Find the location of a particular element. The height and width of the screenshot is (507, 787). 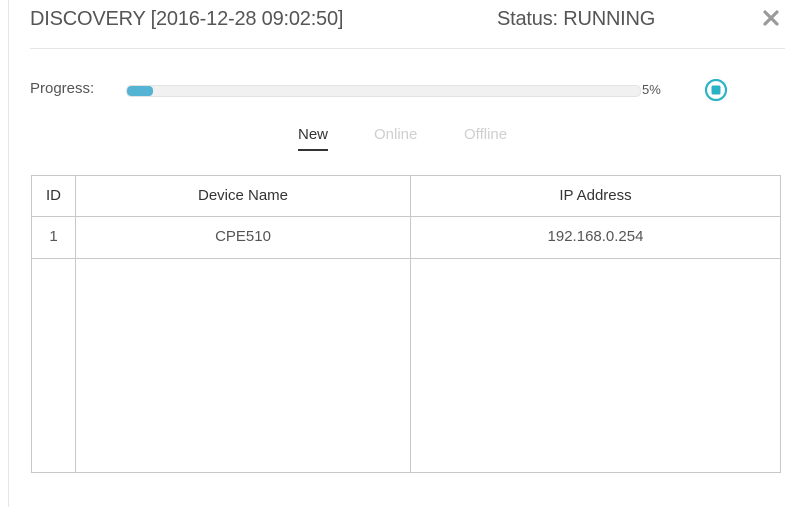

stop-button is located at coordinates (716, 90).